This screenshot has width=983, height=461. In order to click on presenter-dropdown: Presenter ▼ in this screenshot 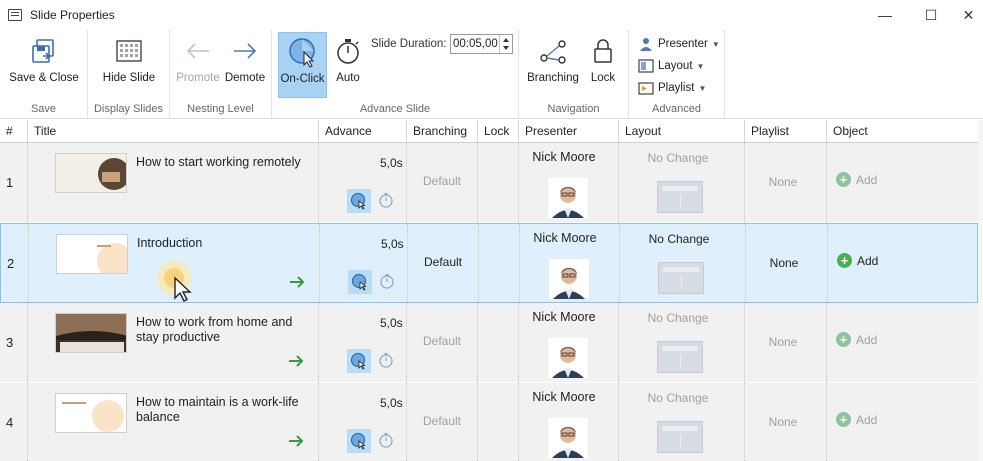, I will do `click(679, 44)`.